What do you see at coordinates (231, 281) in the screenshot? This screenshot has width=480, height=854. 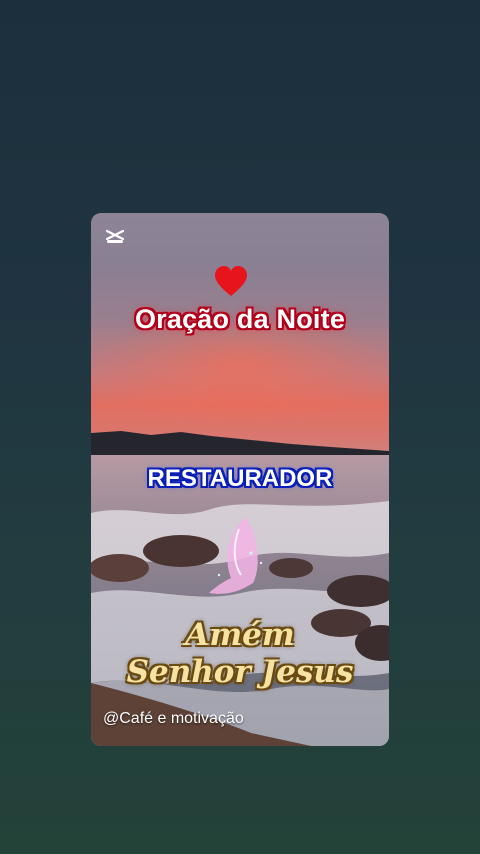 I see `heart-icon` at bounding box center [231, 281].